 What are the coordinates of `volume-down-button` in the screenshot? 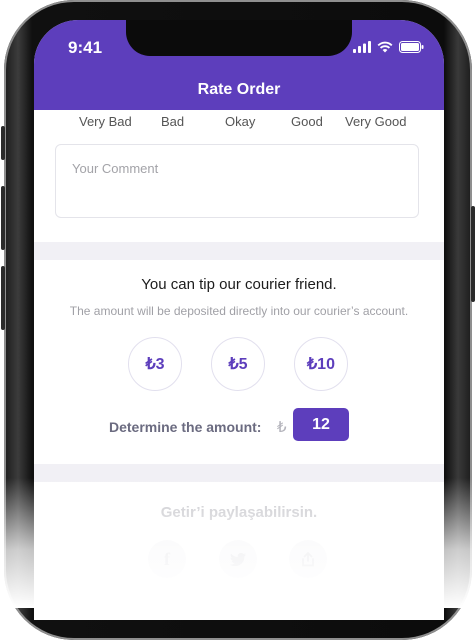 It's located at (3, 298).